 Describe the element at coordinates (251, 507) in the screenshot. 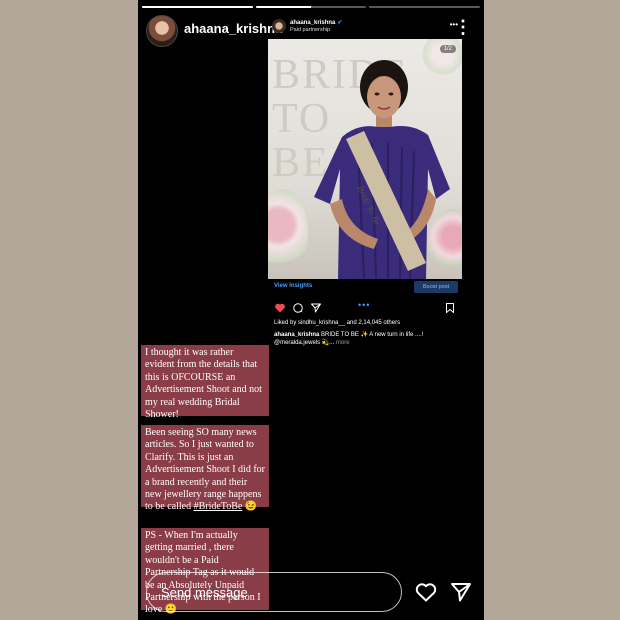

I see `wink-emoji: 😉` at that location.